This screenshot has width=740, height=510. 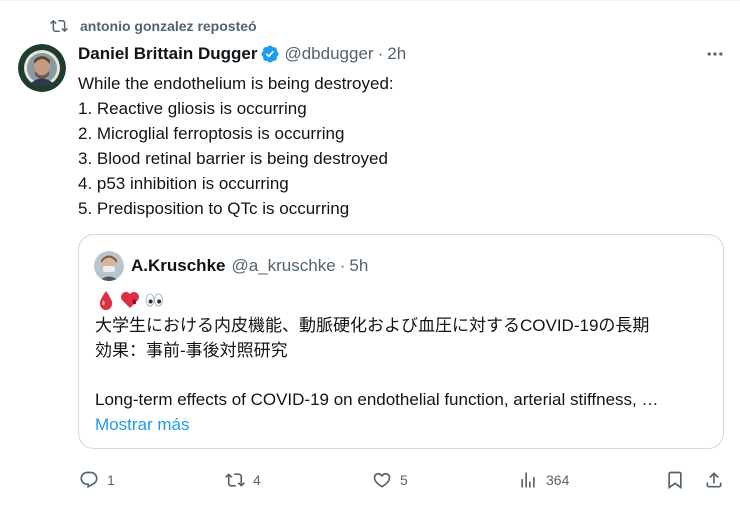 I want to click on repost-text: antonio gonzalez reposteó, so click(x=168, y=26).